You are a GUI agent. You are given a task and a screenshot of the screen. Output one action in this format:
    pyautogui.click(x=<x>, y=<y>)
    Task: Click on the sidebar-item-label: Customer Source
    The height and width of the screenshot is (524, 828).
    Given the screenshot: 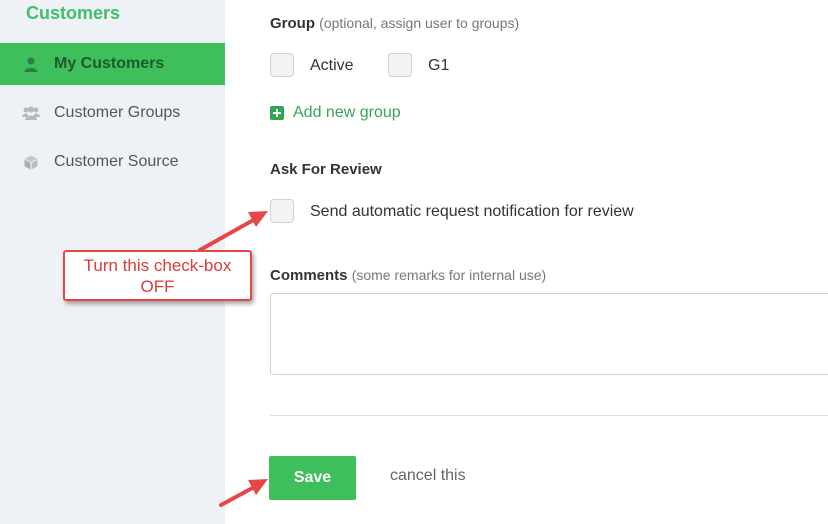 What is the action you would take?
    pyautogui.click(x=116, y=161)
    